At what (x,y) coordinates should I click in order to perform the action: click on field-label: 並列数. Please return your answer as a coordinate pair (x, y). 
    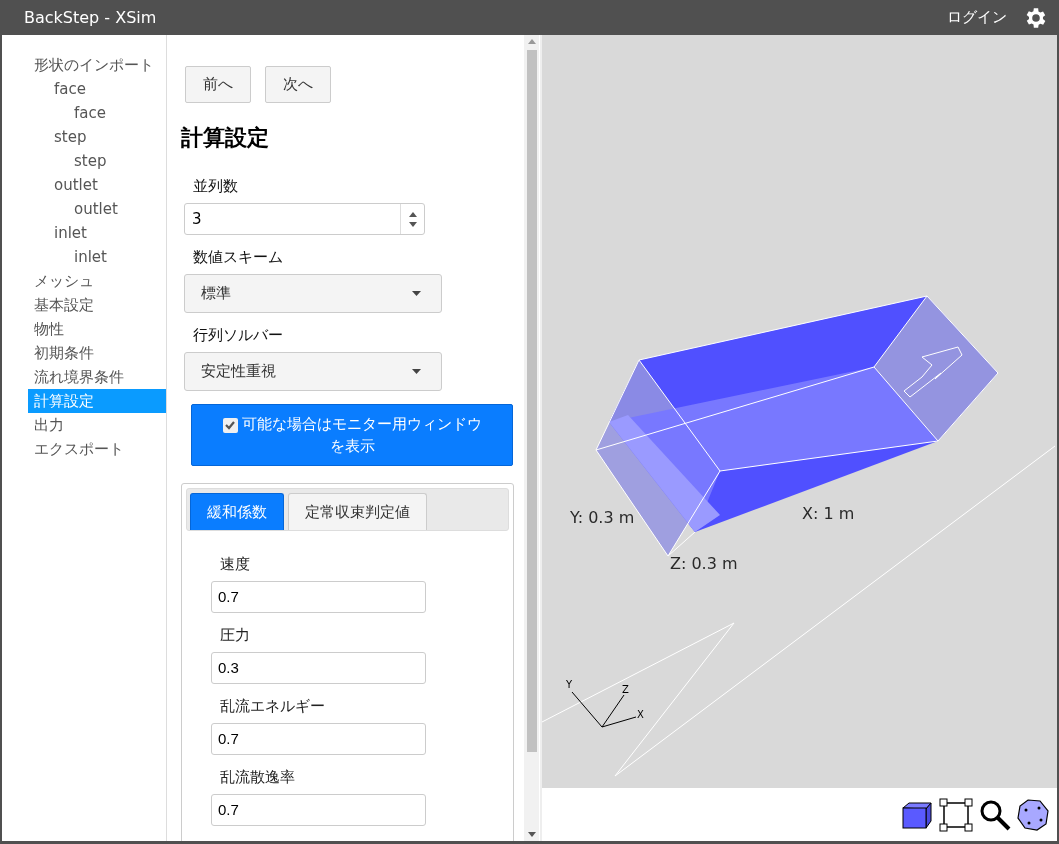
    Looking at the image, I should click on (216, 186).